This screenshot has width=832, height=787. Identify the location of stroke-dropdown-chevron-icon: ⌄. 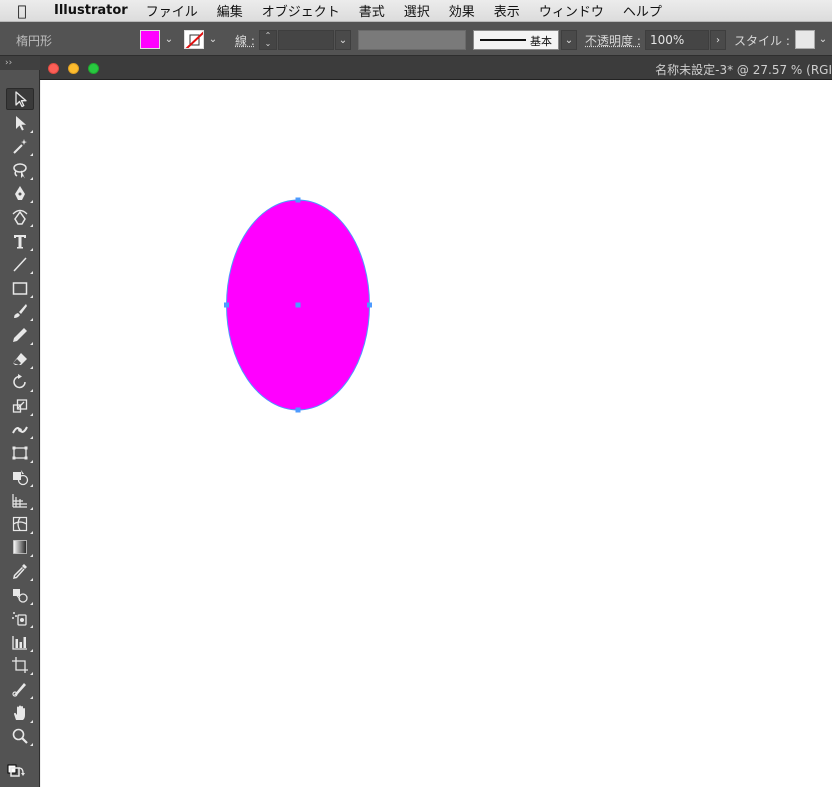
(213, 39).